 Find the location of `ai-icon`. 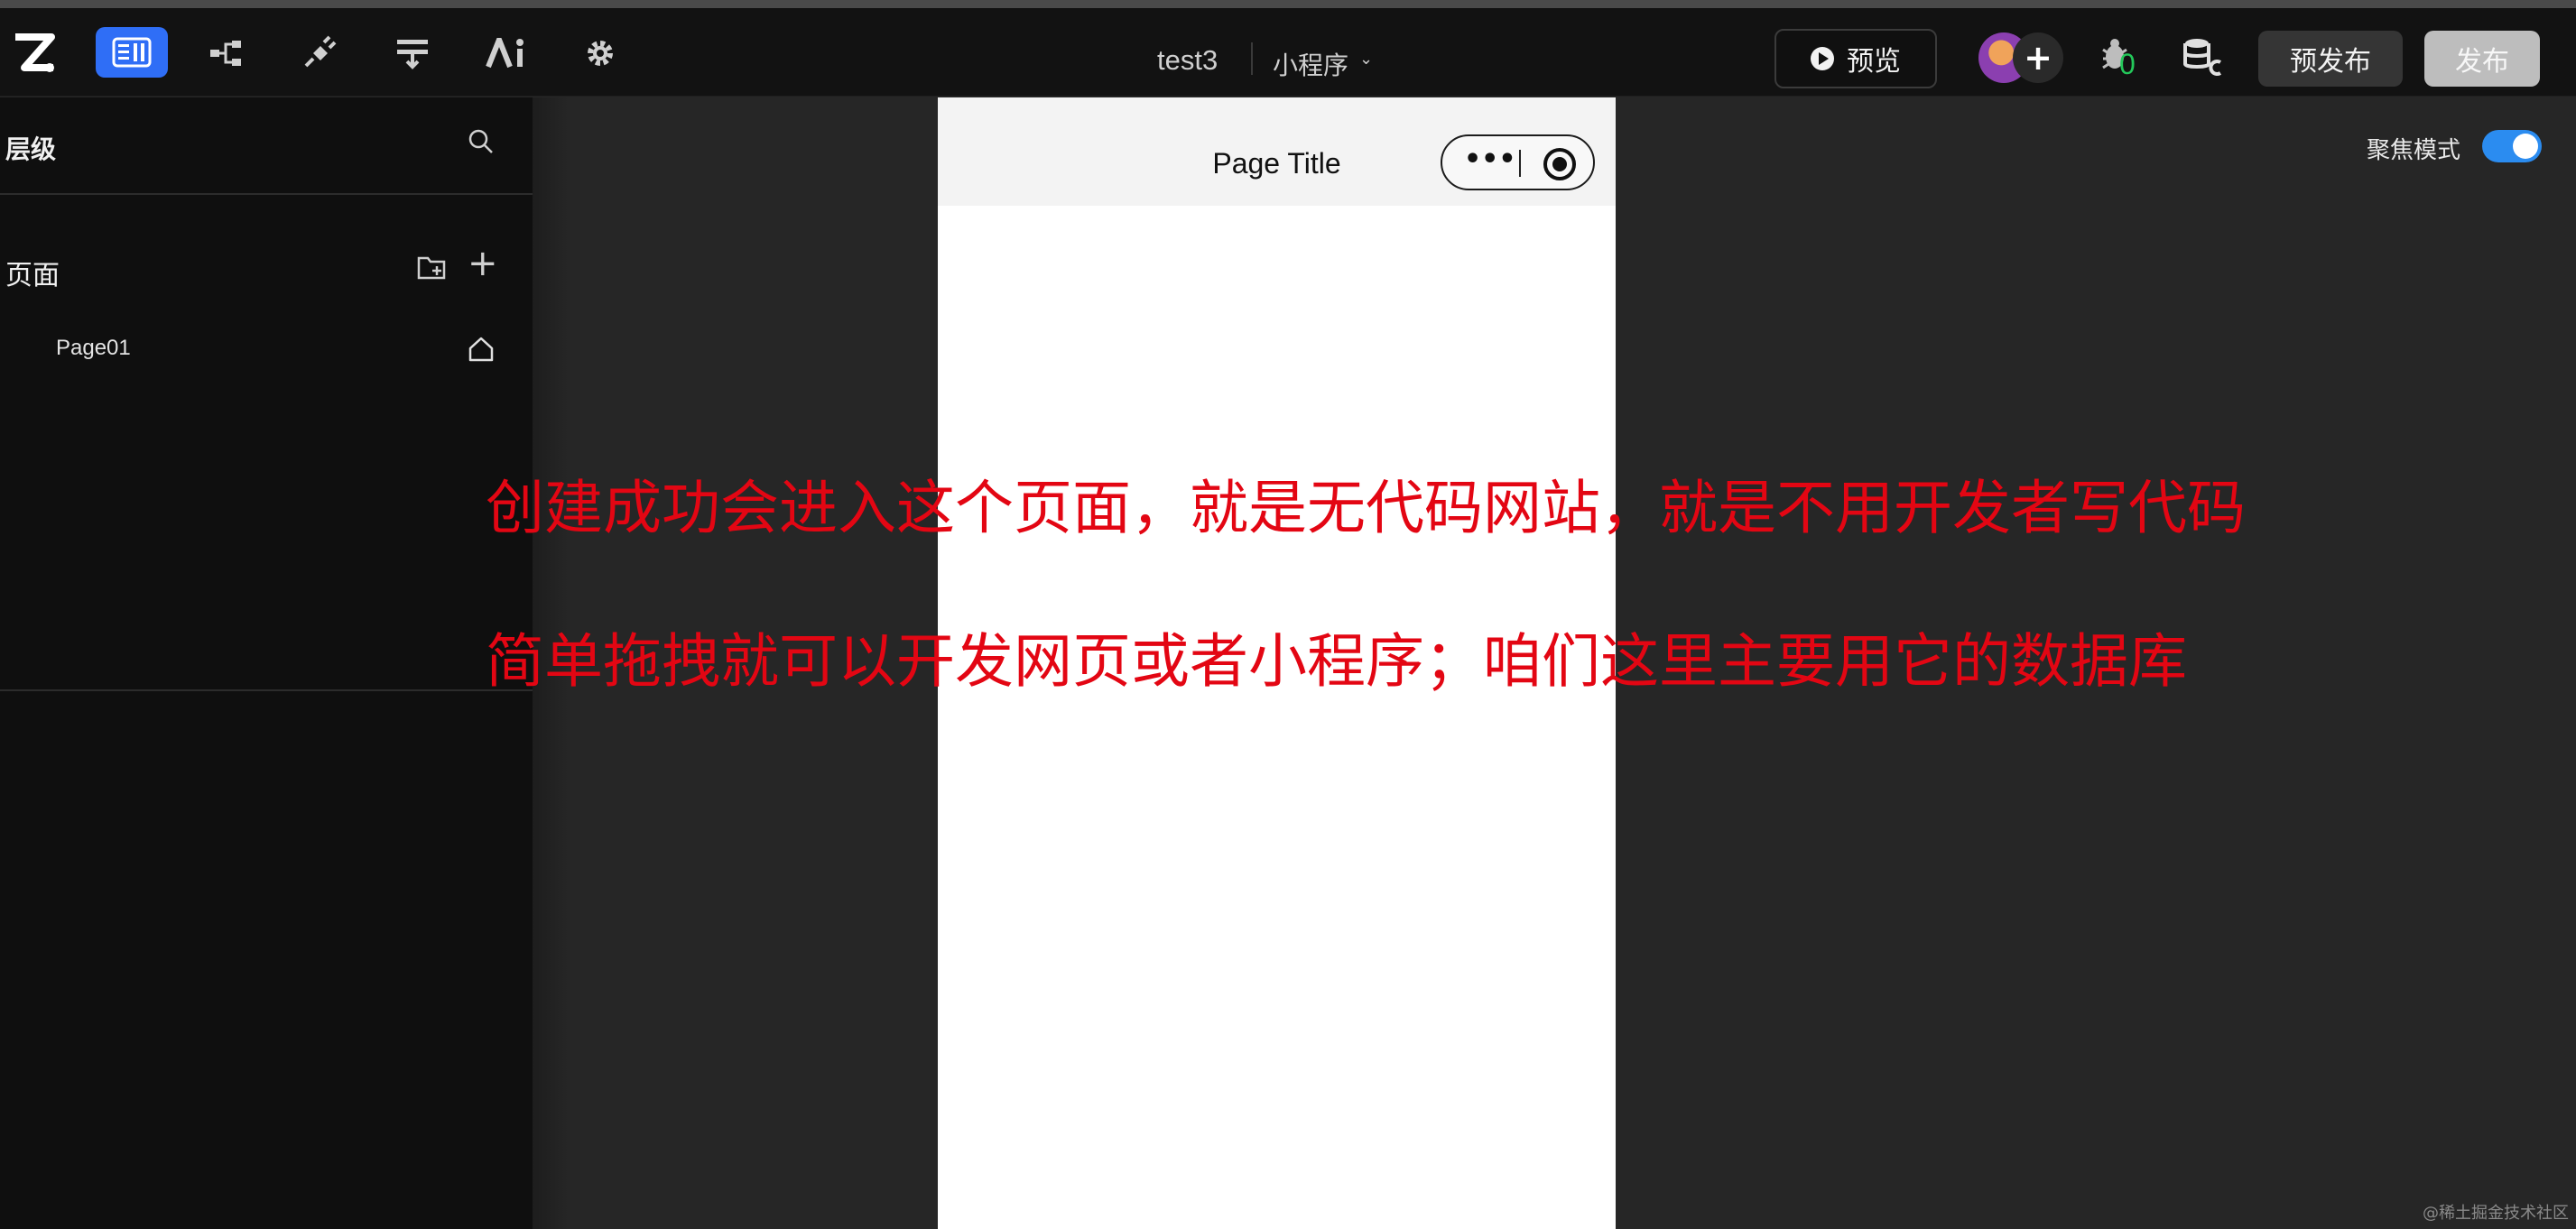

ai-icon is located at coordinates (506, 53).